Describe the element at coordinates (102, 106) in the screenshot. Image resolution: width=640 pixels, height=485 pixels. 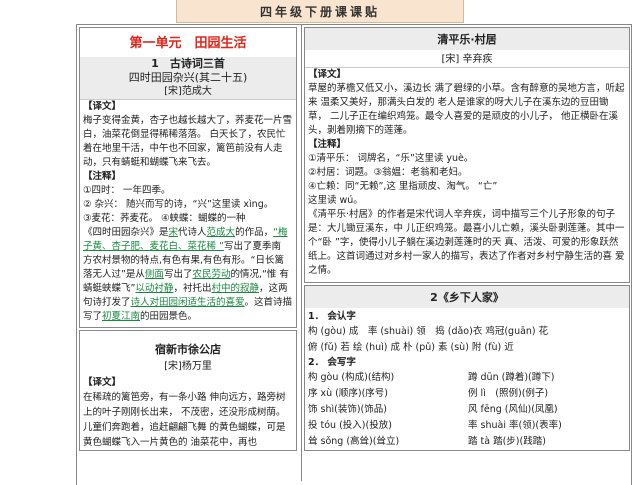
I see `translation-heading: 【译文】` at that location.